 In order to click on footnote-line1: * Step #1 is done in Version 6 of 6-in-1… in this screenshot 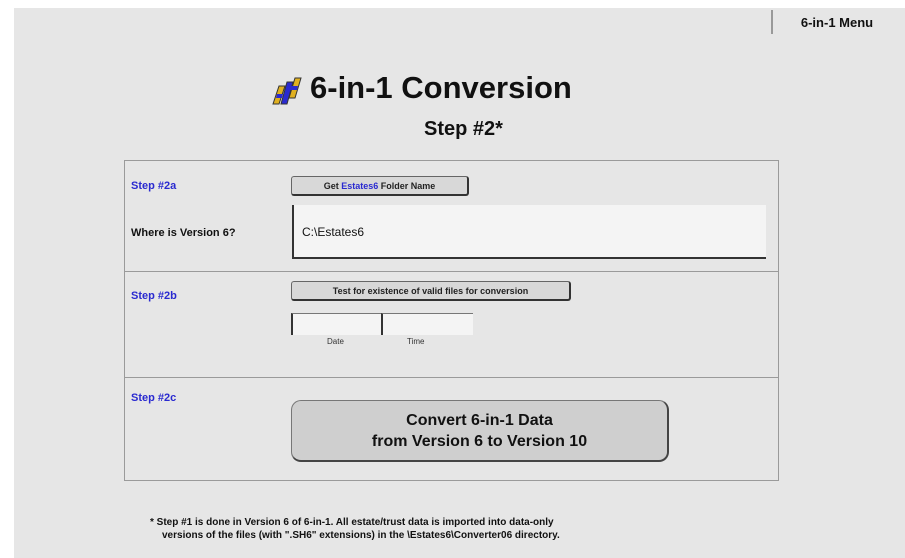, I will do `click(352, 522)`.